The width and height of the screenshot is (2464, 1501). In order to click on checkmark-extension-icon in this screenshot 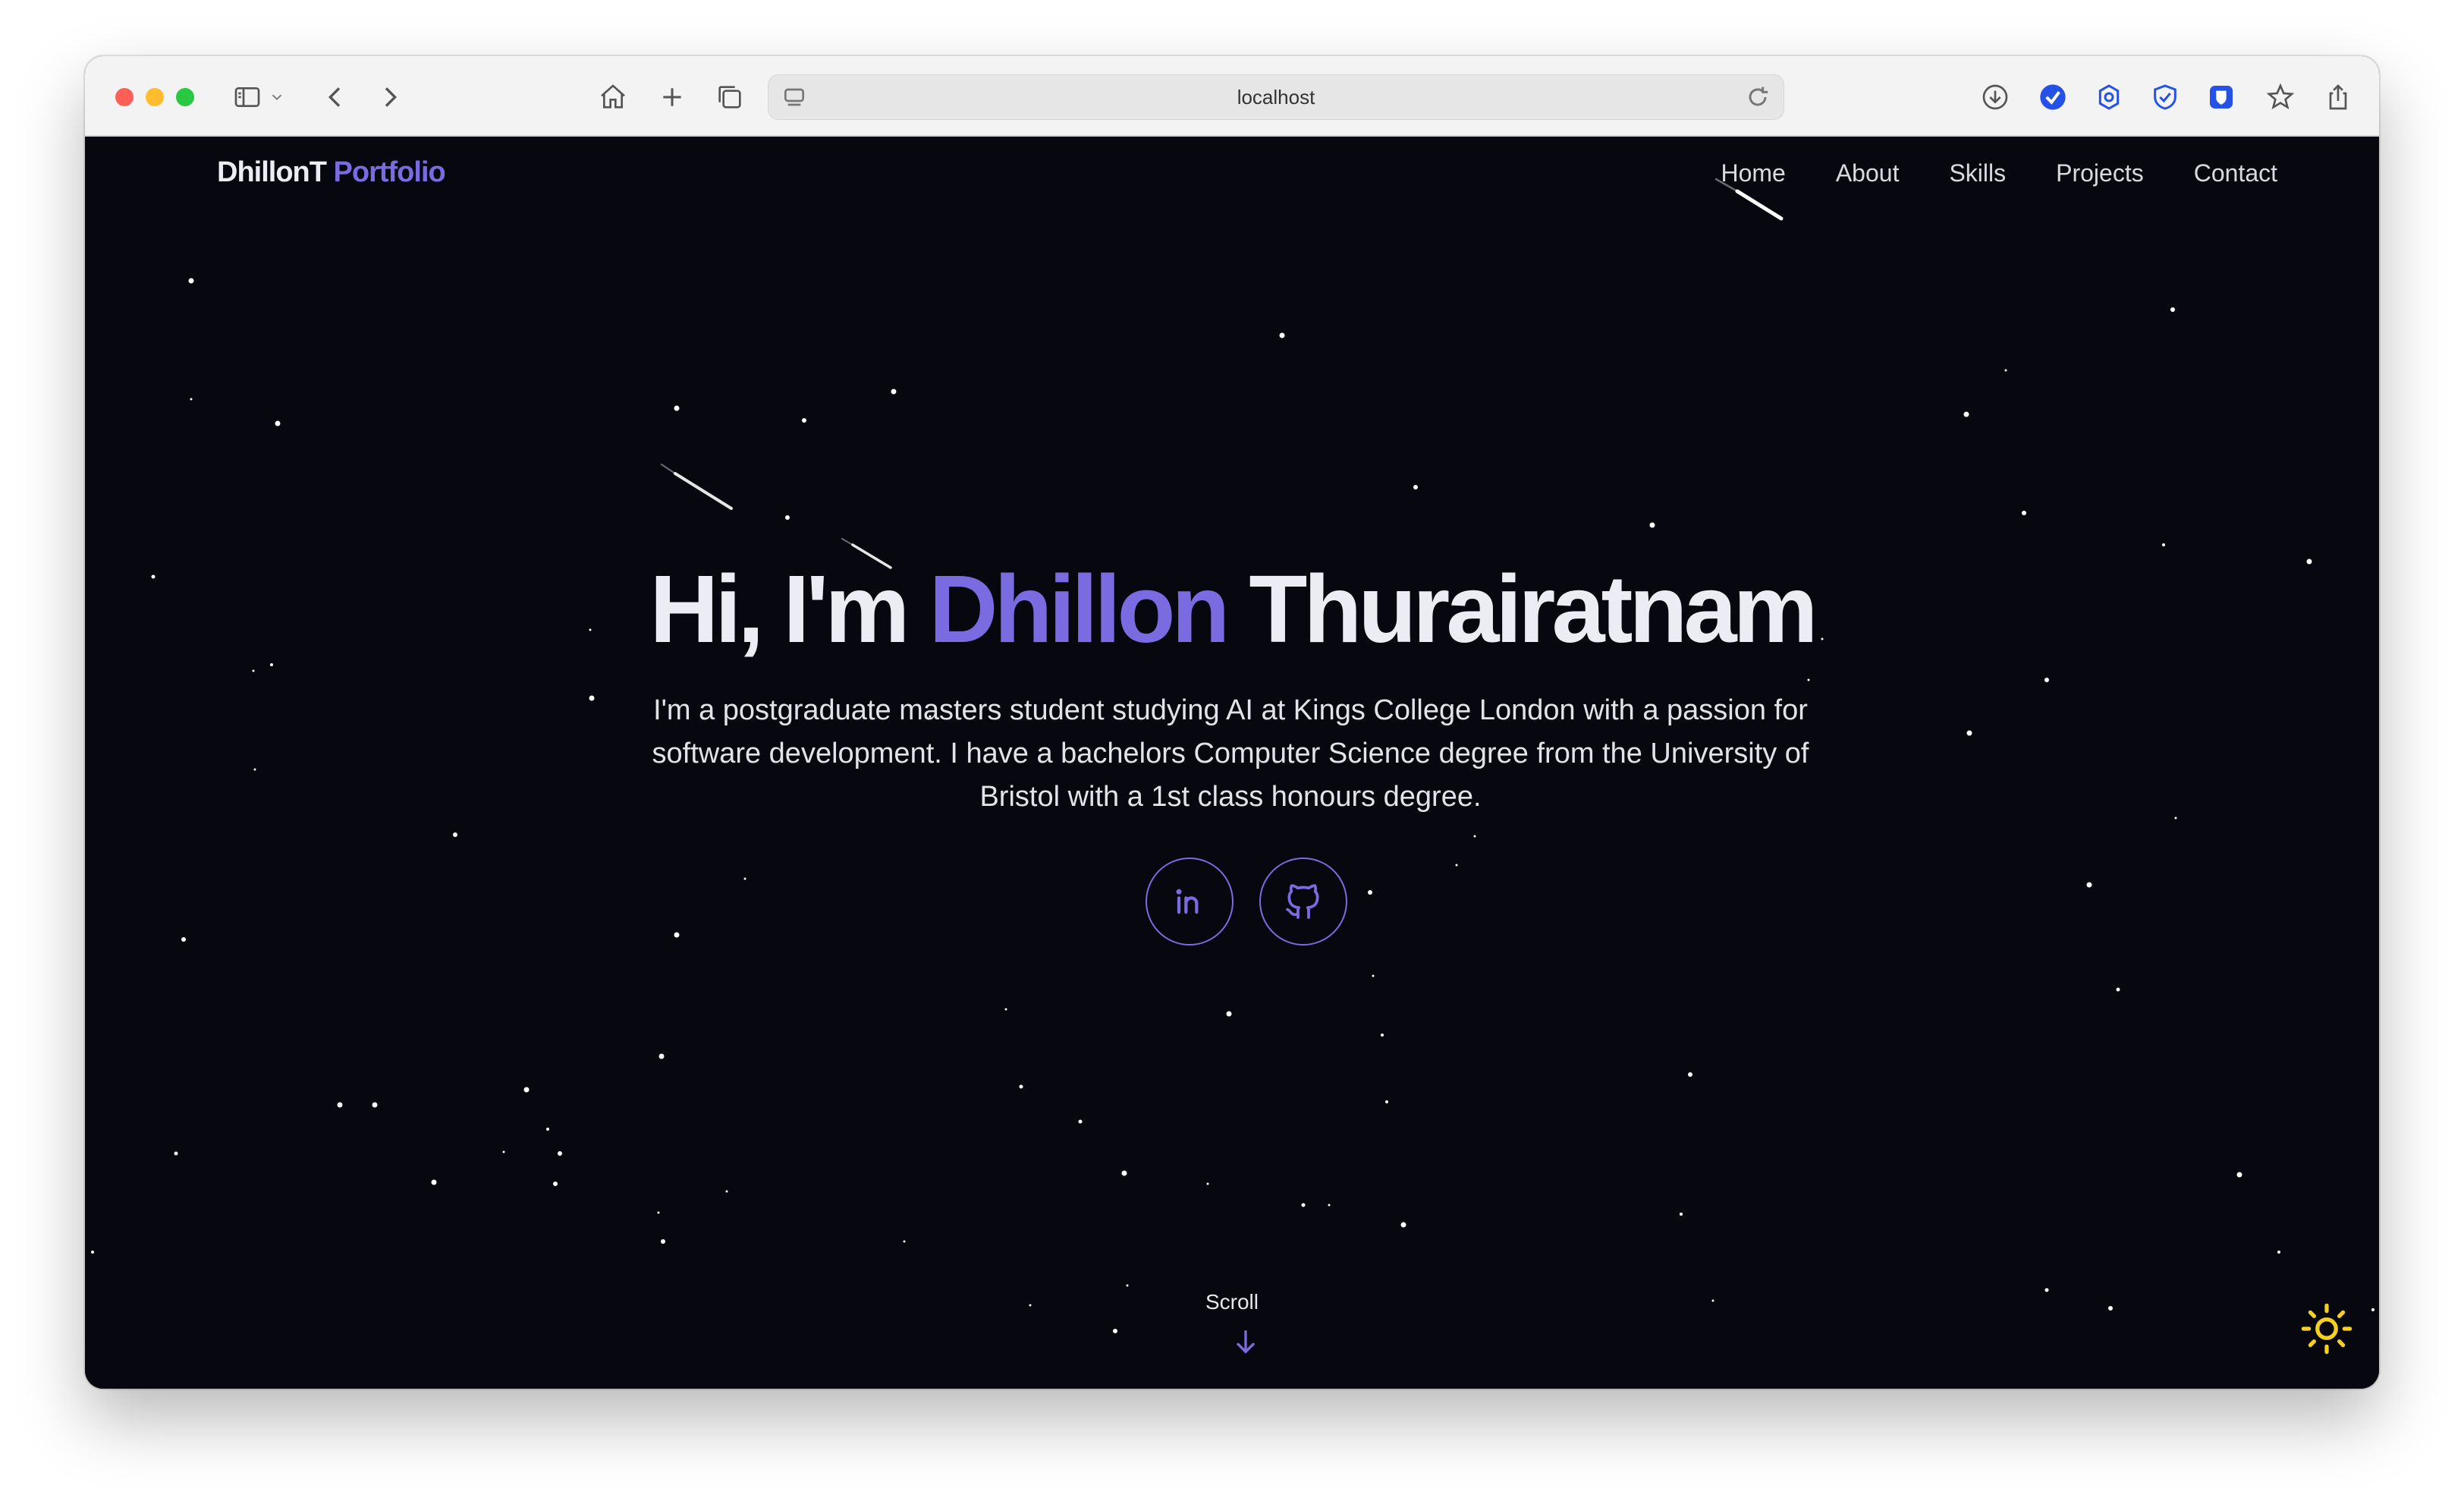, I will do `click(2053, 97)`.